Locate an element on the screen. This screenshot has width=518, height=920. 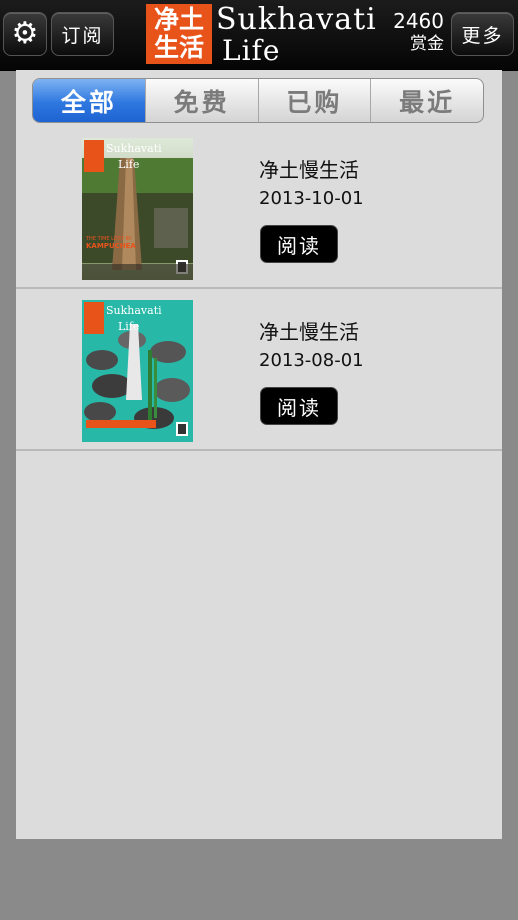
issue-date: 2013-08-01 is located at coordinates (311, 360).